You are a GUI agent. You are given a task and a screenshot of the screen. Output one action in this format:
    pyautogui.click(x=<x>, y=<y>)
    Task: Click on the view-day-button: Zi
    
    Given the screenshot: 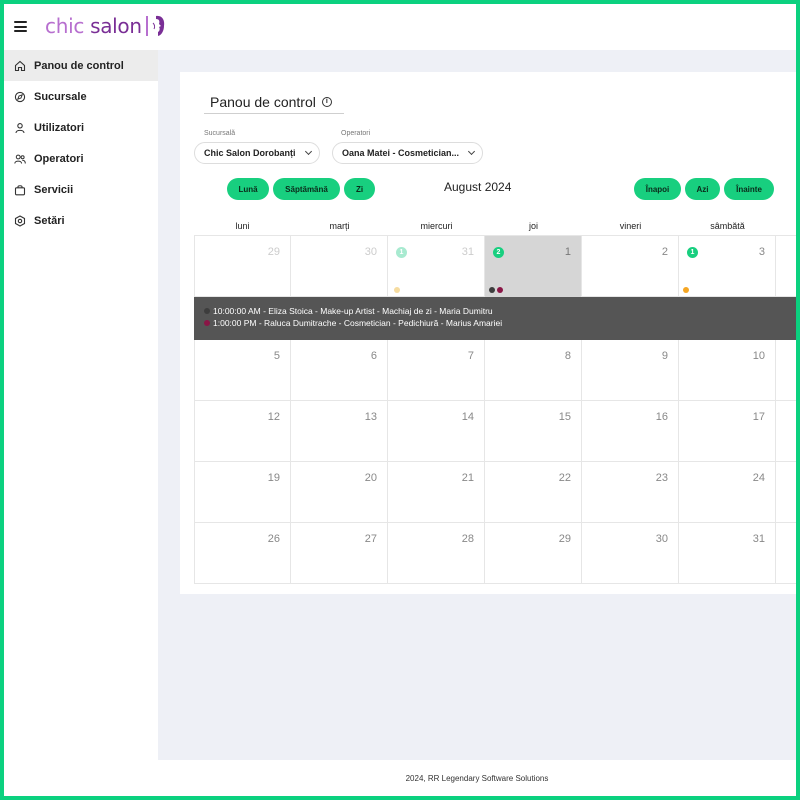 What is the action you would take?
    pyautogui.click(x=359, y=189)
    